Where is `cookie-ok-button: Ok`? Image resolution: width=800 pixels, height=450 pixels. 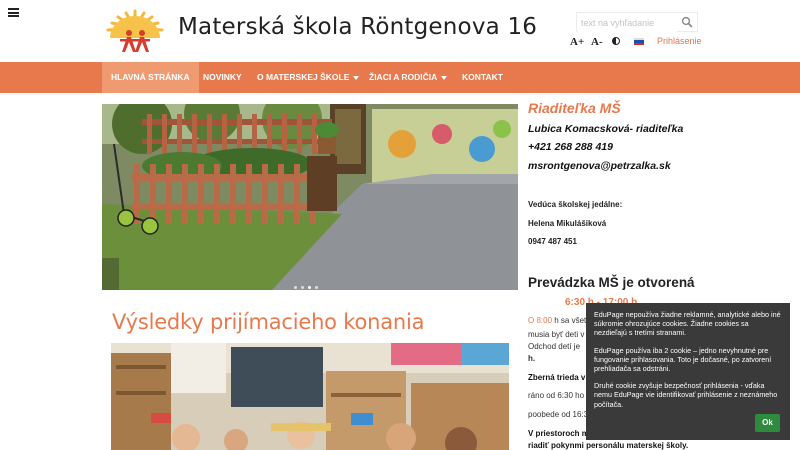 cookie-ok-button: Ok is located at coordinates (767, 423).